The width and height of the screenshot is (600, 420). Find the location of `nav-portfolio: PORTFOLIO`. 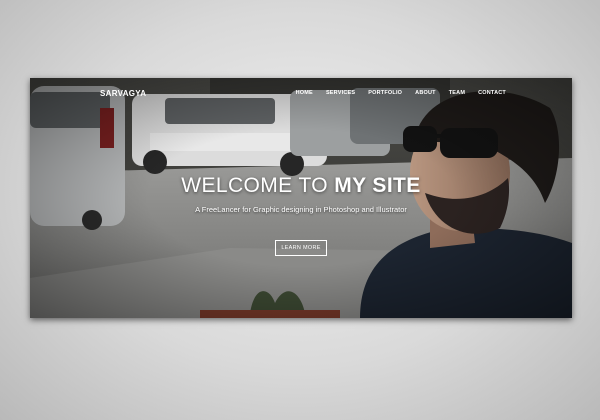

nav-portfolio: PORTFOLIO is located at coordinates (385, 93).